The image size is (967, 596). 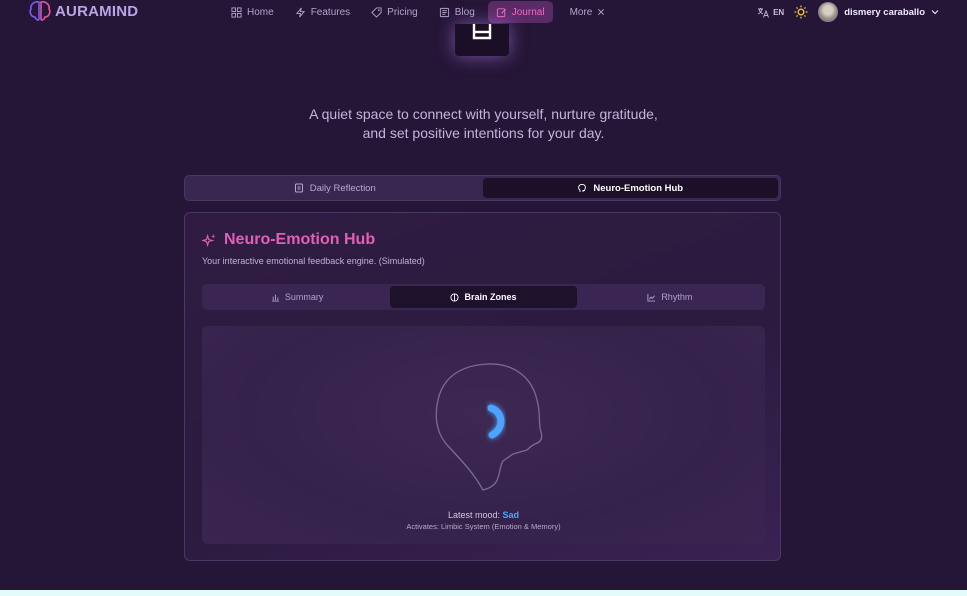 What do you see at coordinates (763, 12) in the screenshot?
I see `translate-icon` at bounding box center [763, 12].